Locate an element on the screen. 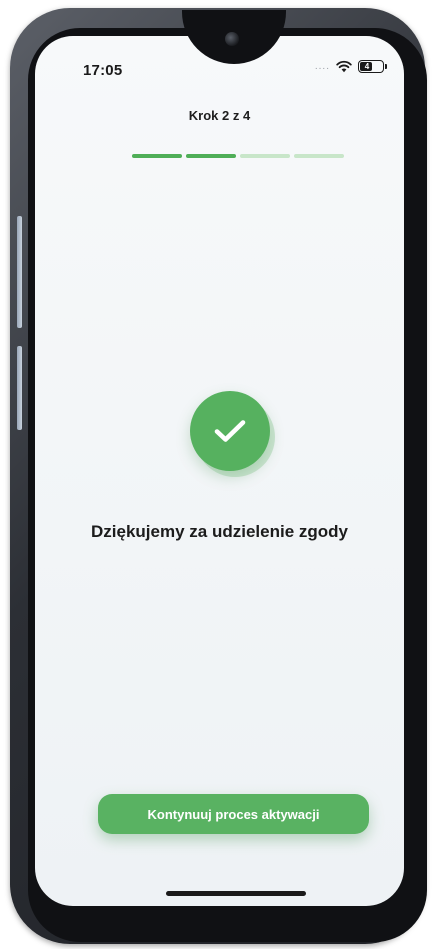 This screenshot has height=949, width=443. success-badge is located at coordinates (230, 431).